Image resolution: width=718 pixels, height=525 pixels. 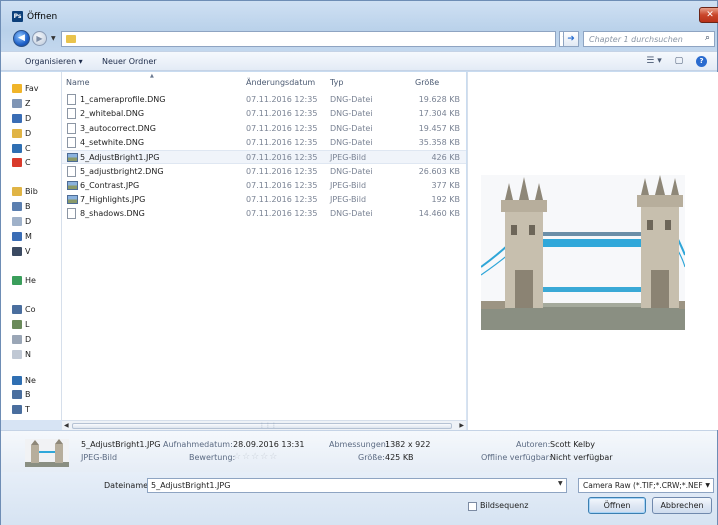 I want to click on detail-date-label: Aufnahmedatum:, so click(x=198, y=444).